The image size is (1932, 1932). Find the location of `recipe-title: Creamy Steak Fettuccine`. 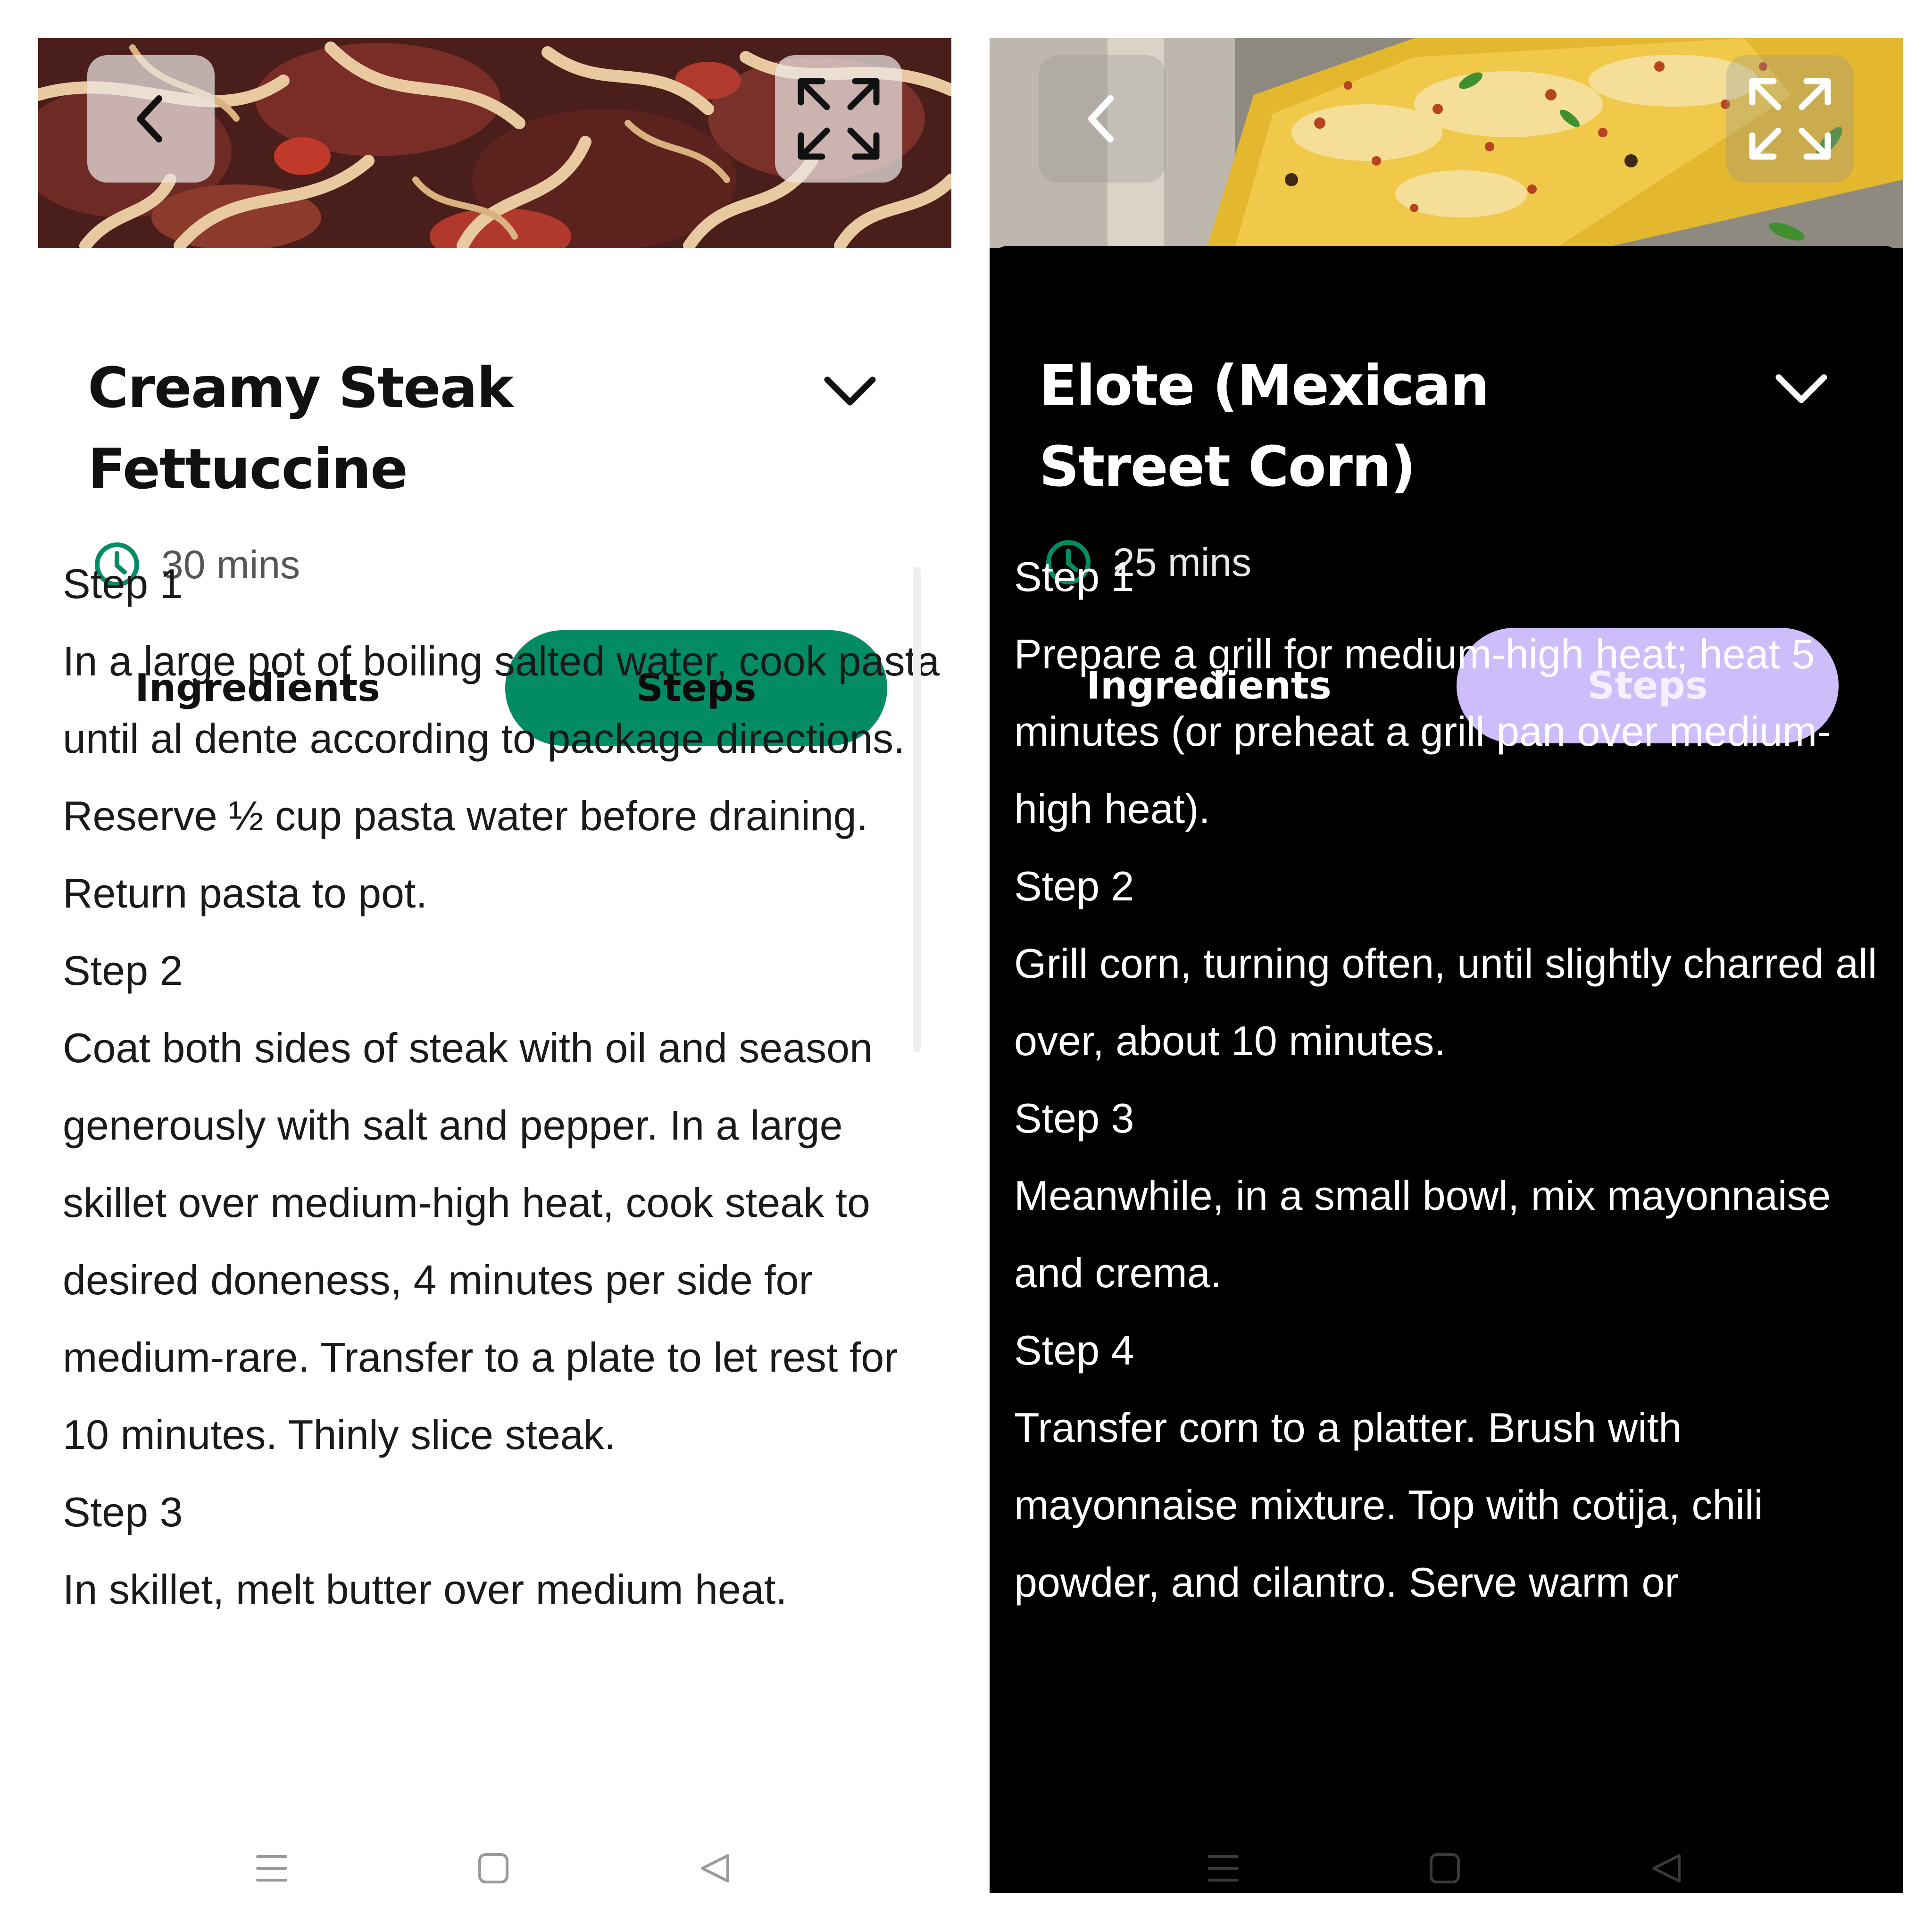

recipe-title: Creamy Steak Fettuccine is located at coordinates (301, 428).